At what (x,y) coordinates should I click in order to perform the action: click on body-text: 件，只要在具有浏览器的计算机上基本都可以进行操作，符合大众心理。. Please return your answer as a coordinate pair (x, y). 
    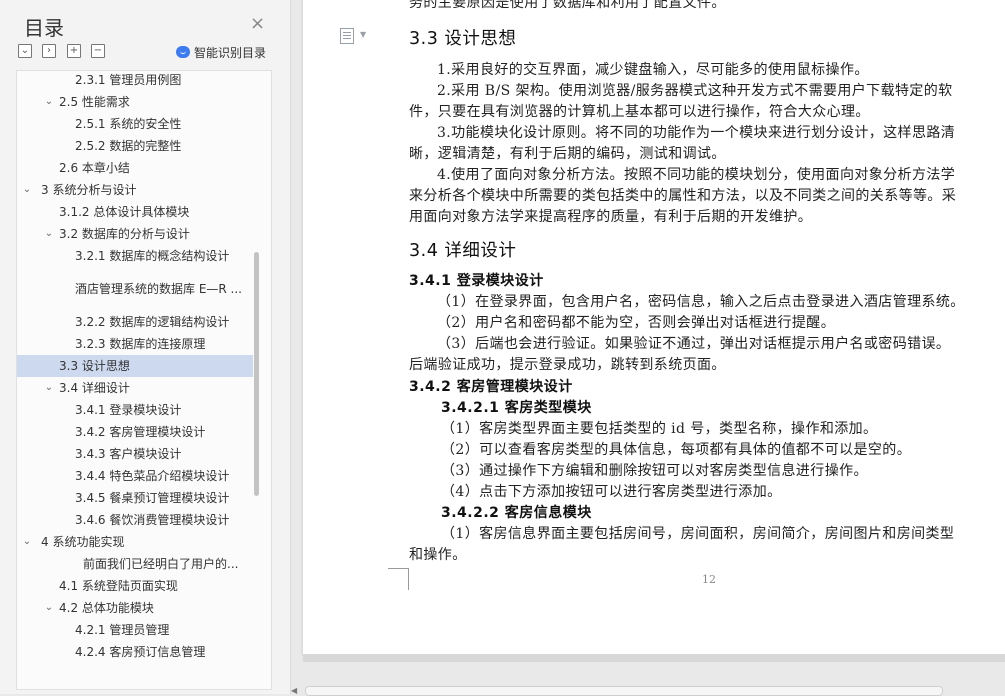
    Looking at the image, I should click on (639, 112).